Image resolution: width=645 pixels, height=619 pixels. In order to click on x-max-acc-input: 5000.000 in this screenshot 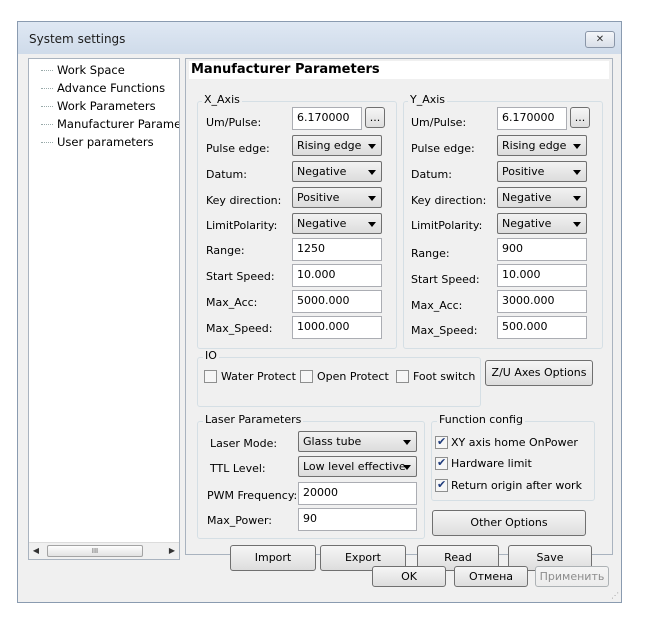, I will do `click(337, 301)`.